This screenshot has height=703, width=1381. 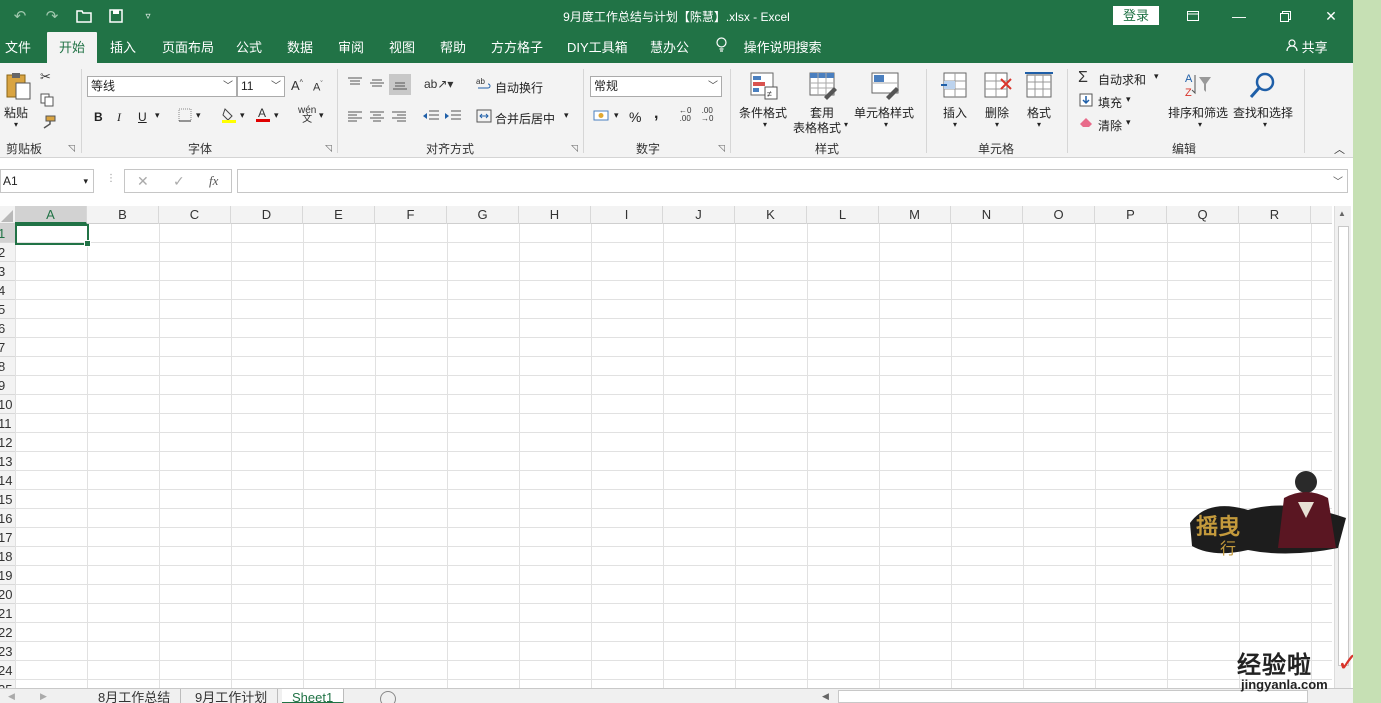 What do you see at coordinates (188, 47) in the screenshot?
I see `tab-page-layout: 页面布局` at bounding box center [188, 47].